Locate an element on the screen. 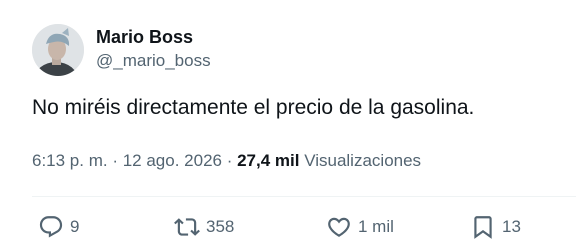 This screenshot has width=576, height=251. bookmark-icon is located at coordinates (483, 227).